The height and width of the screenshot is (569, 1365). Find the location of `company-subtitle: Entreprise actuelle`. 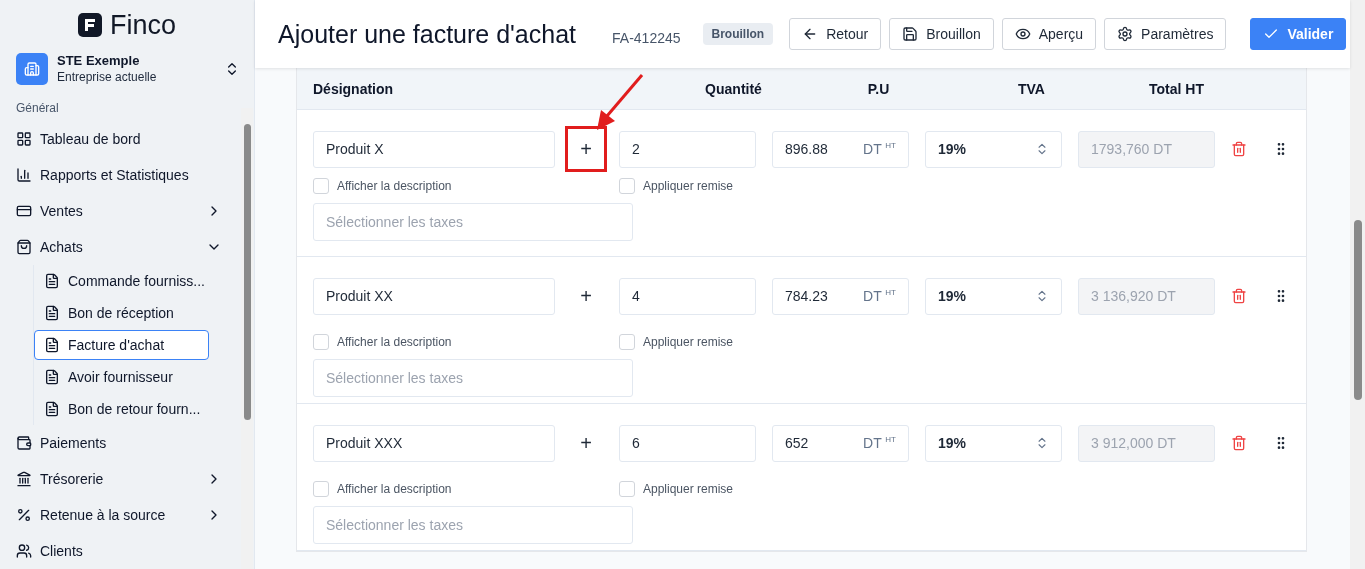

company-subtitle: Entreprise actuelle is located at coordinates (107, 77).